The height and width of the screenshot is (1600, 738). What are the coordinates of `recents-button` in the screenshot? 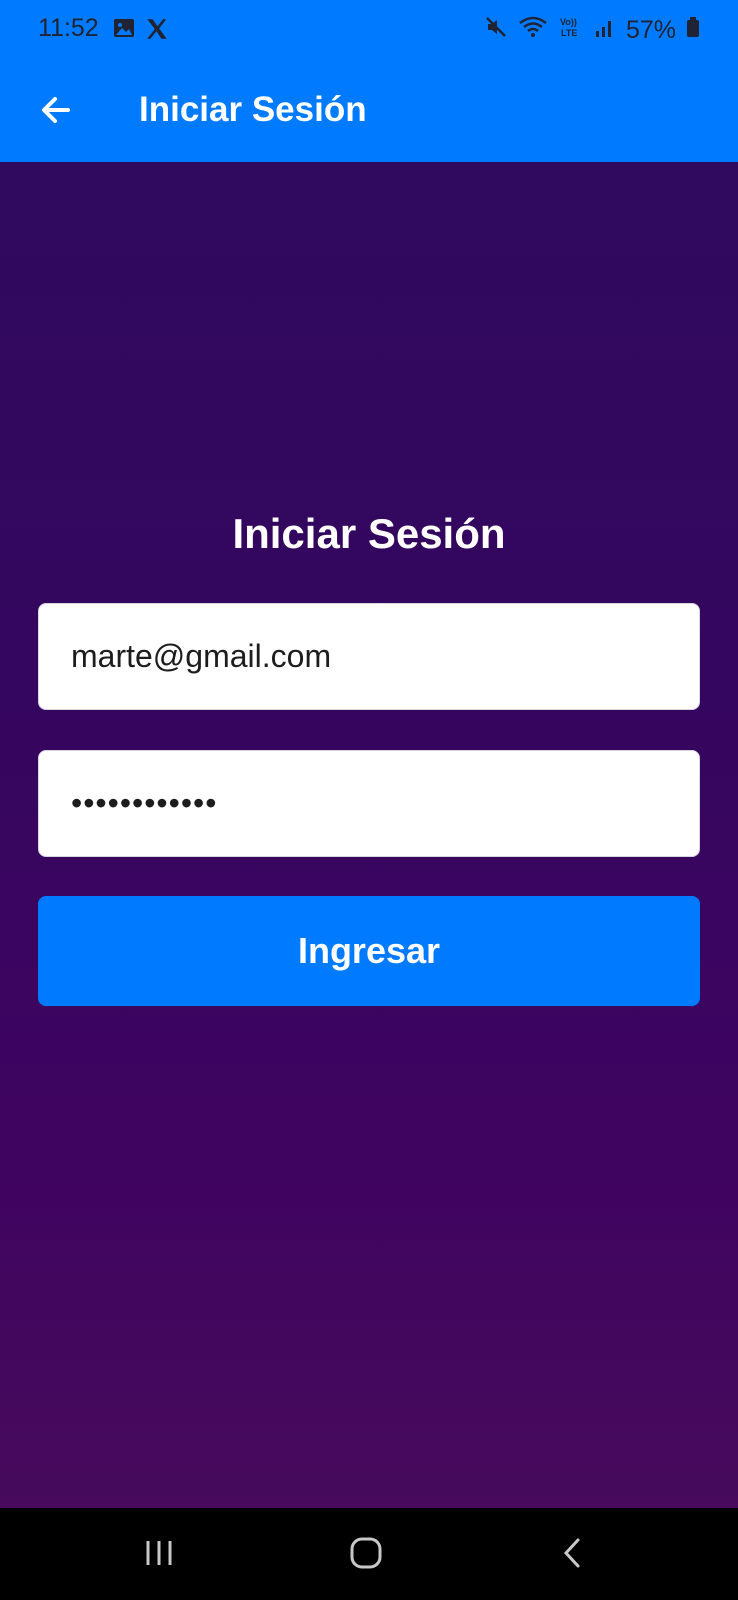 It's located at (159, 1553).